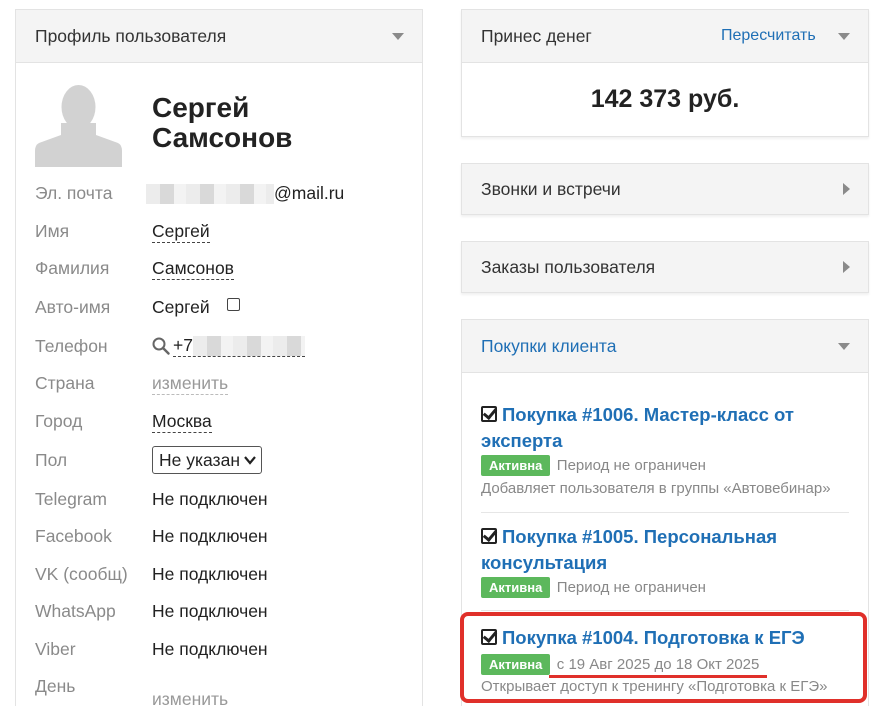  I want to click on whatsapp-label: WhatsApp, so click(75, 611).